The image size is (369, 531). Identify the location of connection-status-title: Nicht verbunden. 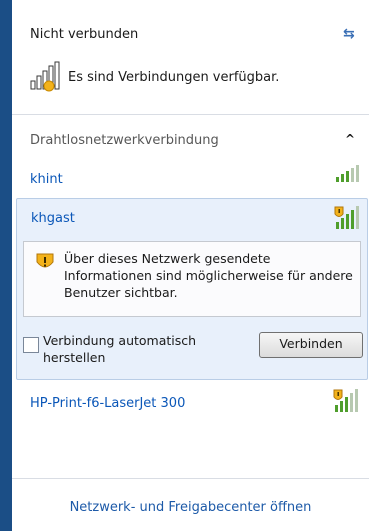
(84, 34).